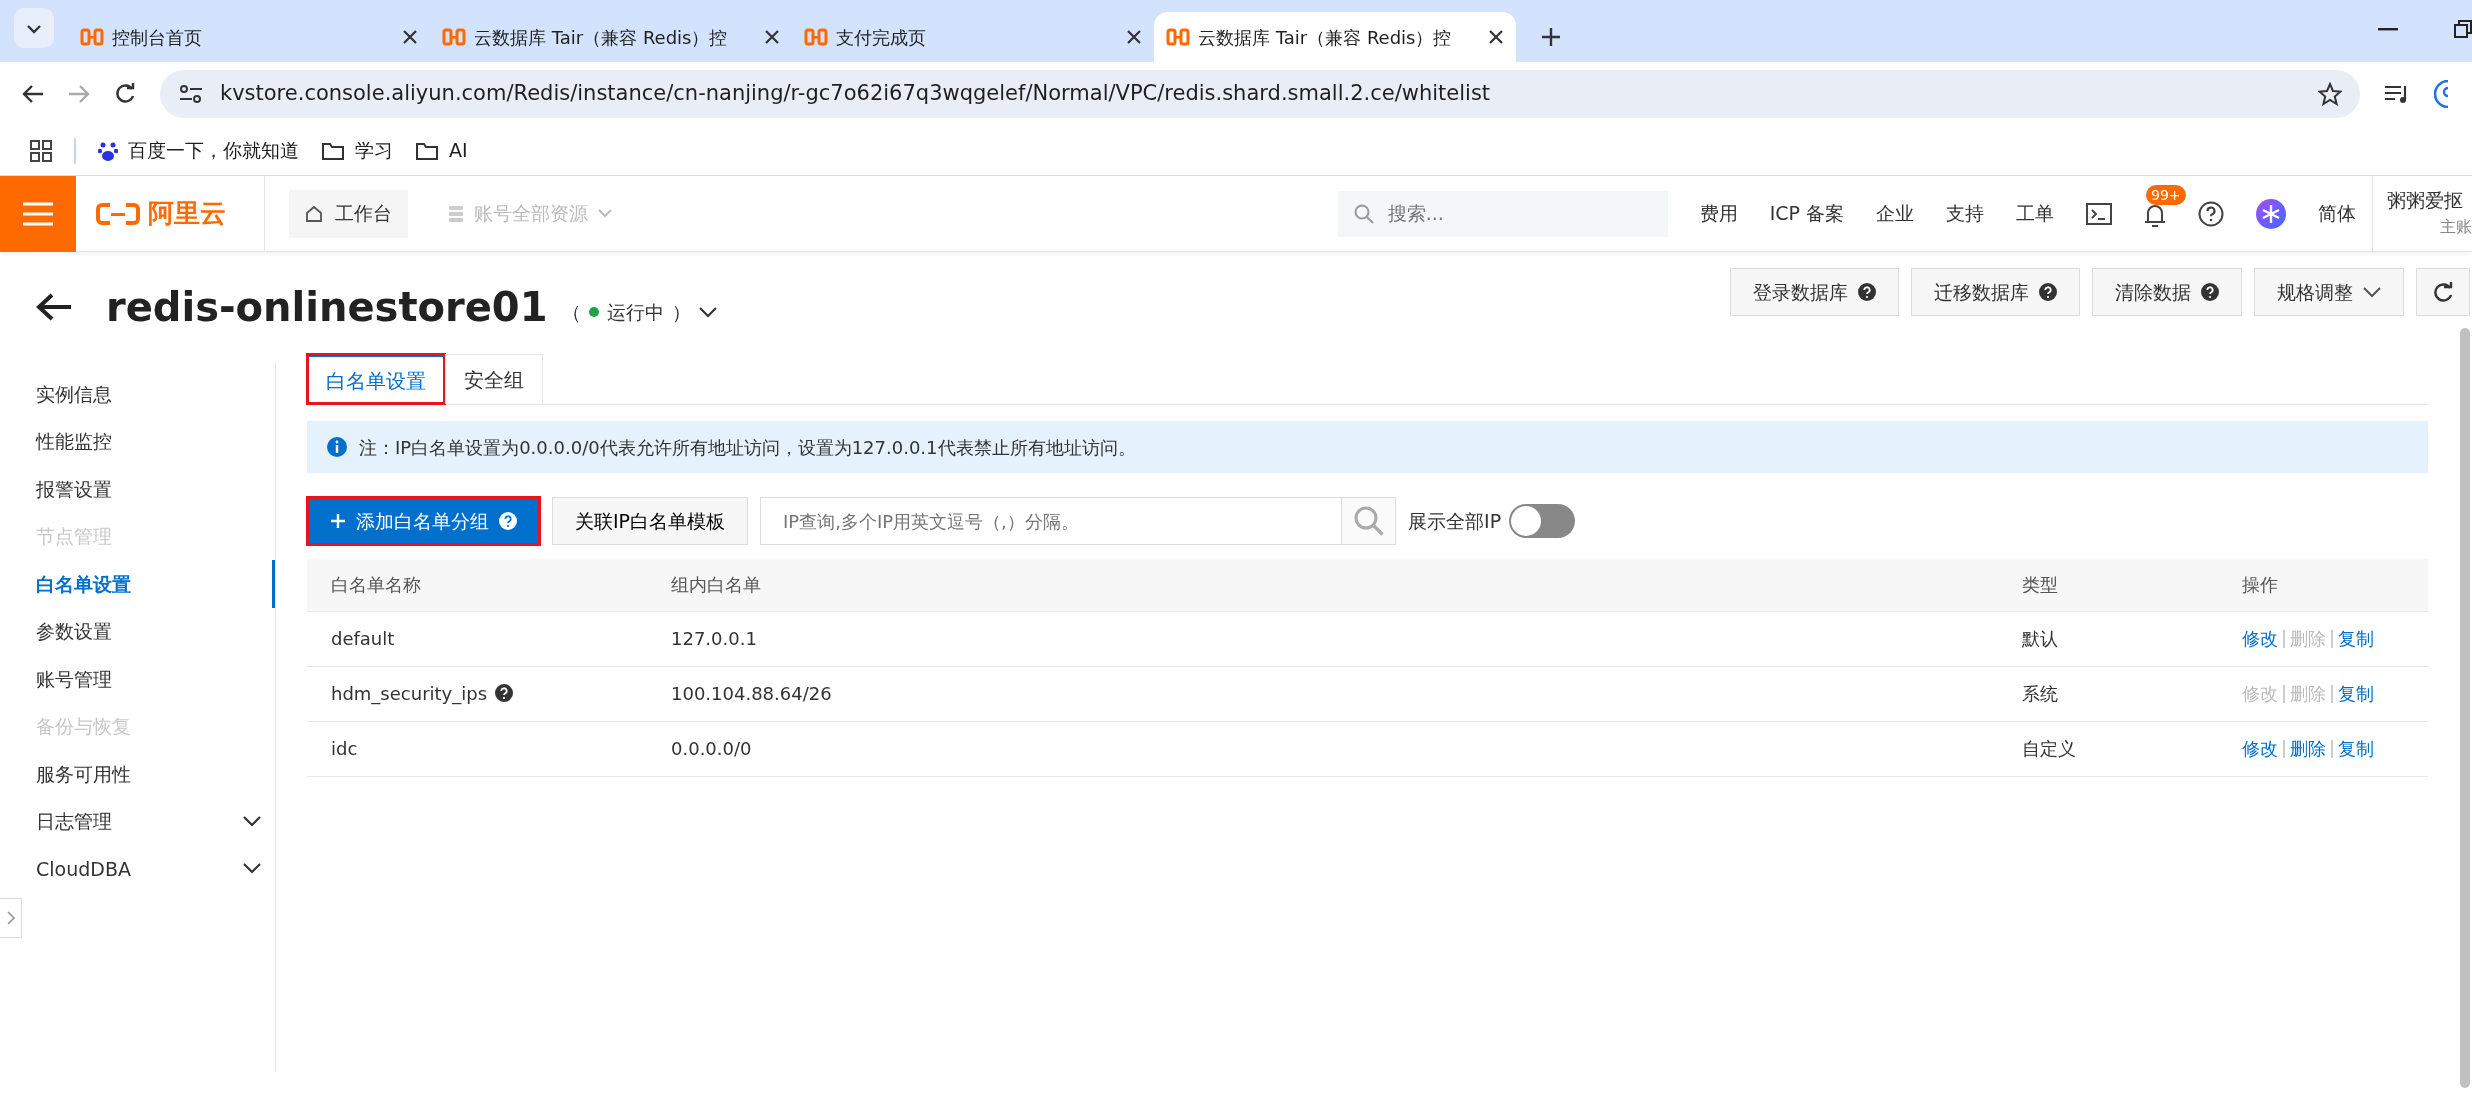 This screenshot has height=1101, width=2472. I want to click on chevron-right-icon, so click(10, 918).